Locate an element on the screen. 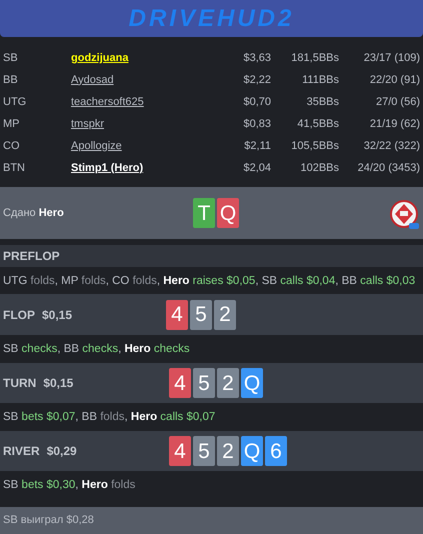 The image size is (423, 534). playing-card: 6 is located at coordinates (276, 451).